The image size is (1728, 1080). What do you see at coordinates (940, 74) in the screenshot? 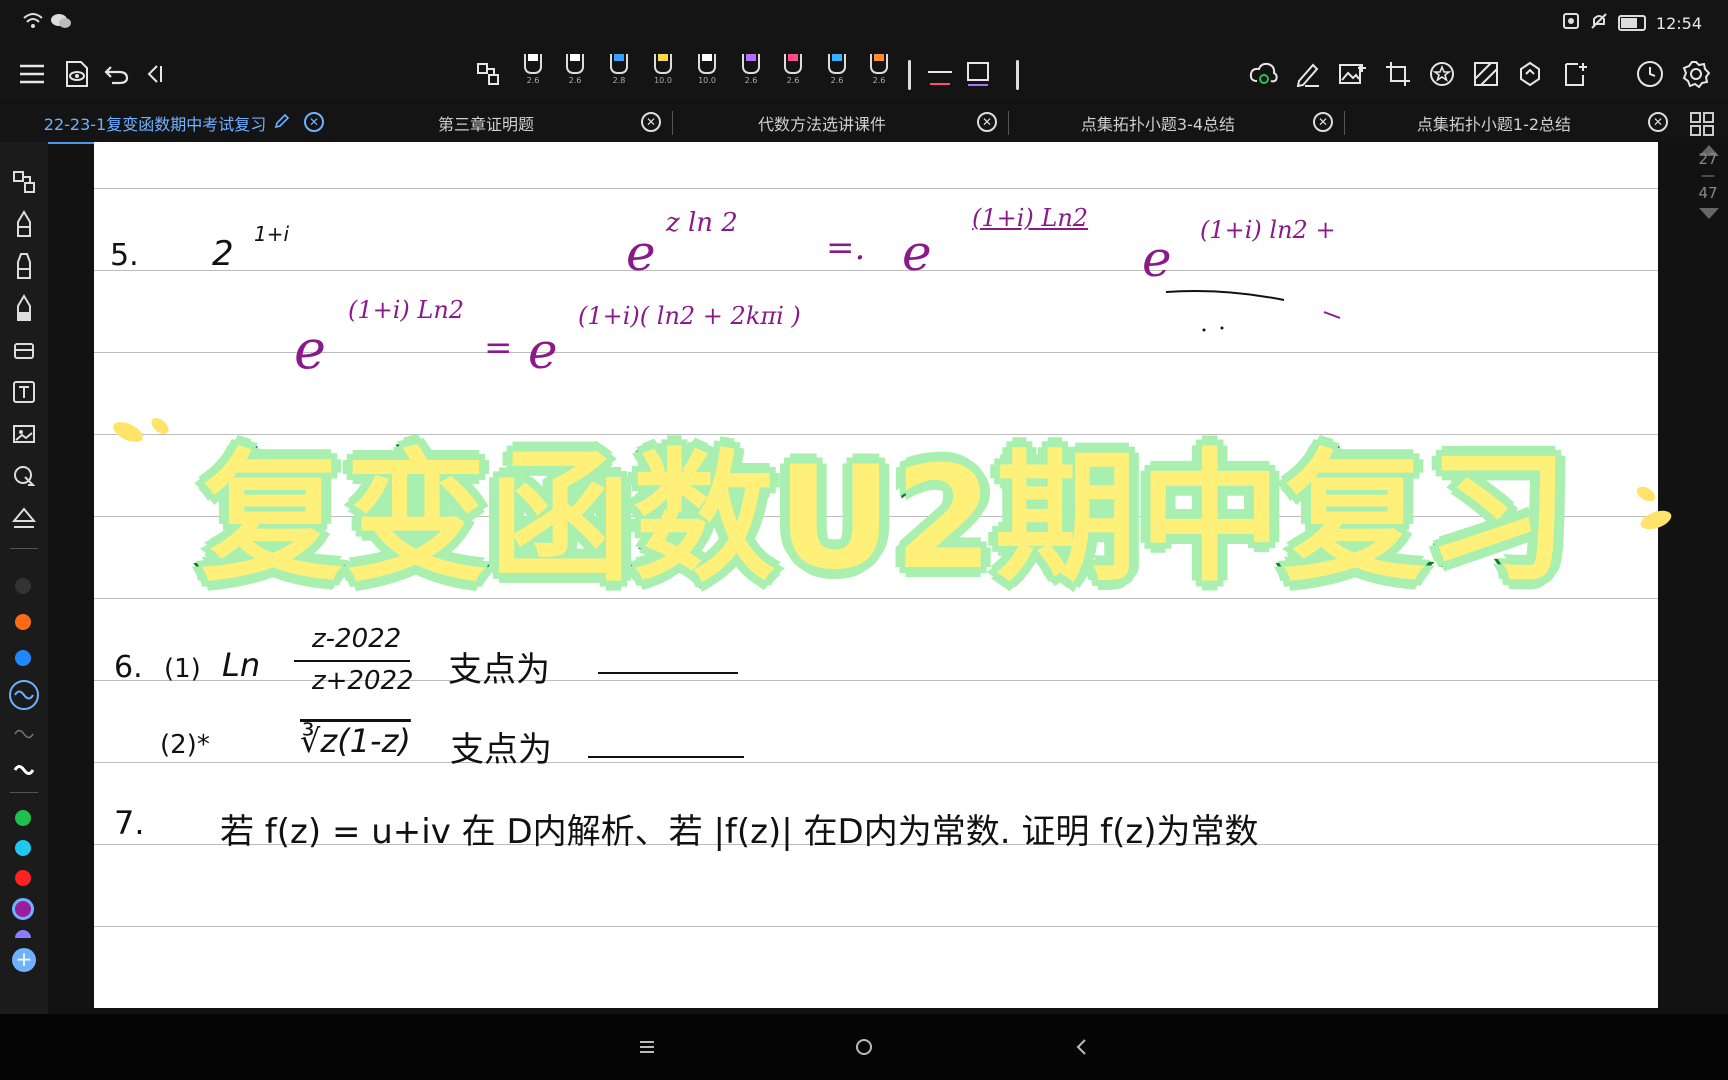
I see `line-tool-icon` at bounding box center [940, 74].